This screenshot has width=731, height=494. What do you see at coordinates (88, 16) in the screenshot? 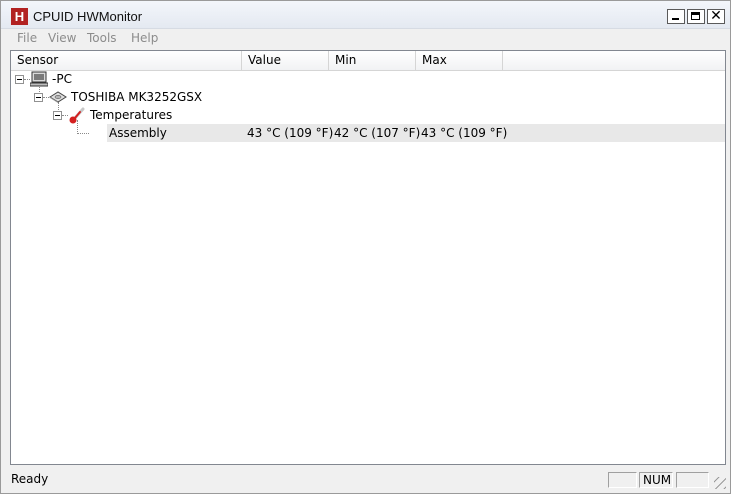
I see `window-title: CPUID HWMonitor` at bounding box center [88, 16].